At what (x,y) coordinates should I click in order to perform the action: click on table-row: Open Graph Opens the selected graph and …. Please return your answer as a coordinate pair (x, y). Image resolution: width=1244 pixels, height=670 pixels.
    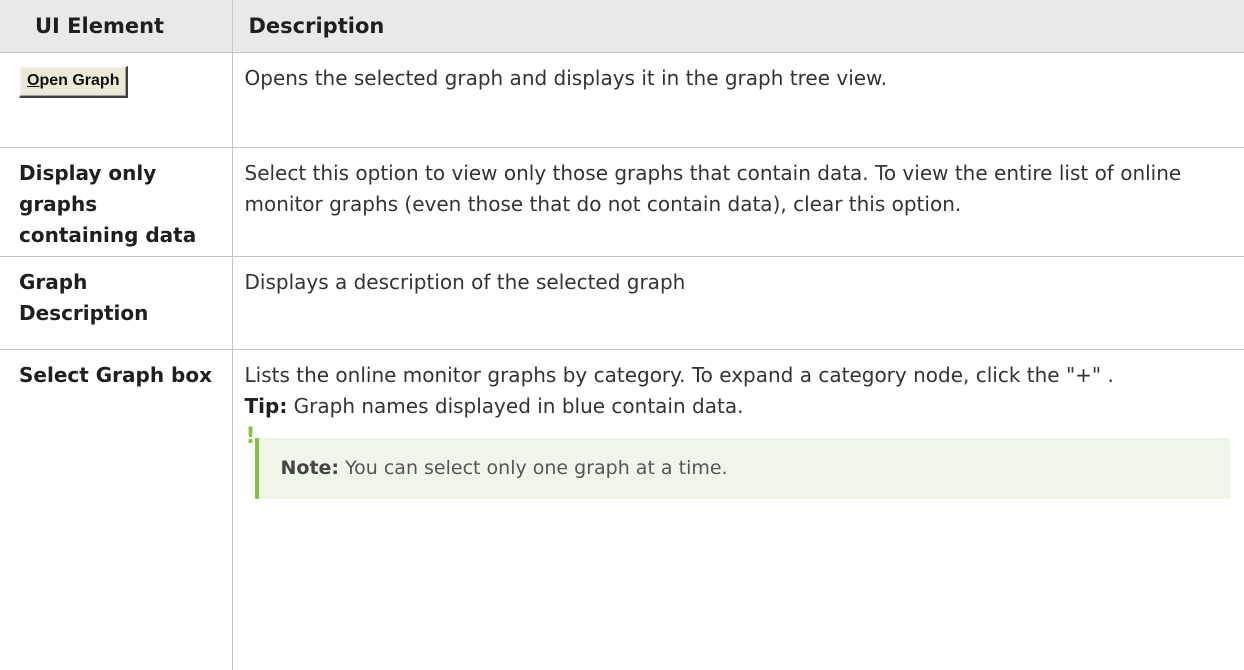
    Looking at the image, I should click on (622, 100).